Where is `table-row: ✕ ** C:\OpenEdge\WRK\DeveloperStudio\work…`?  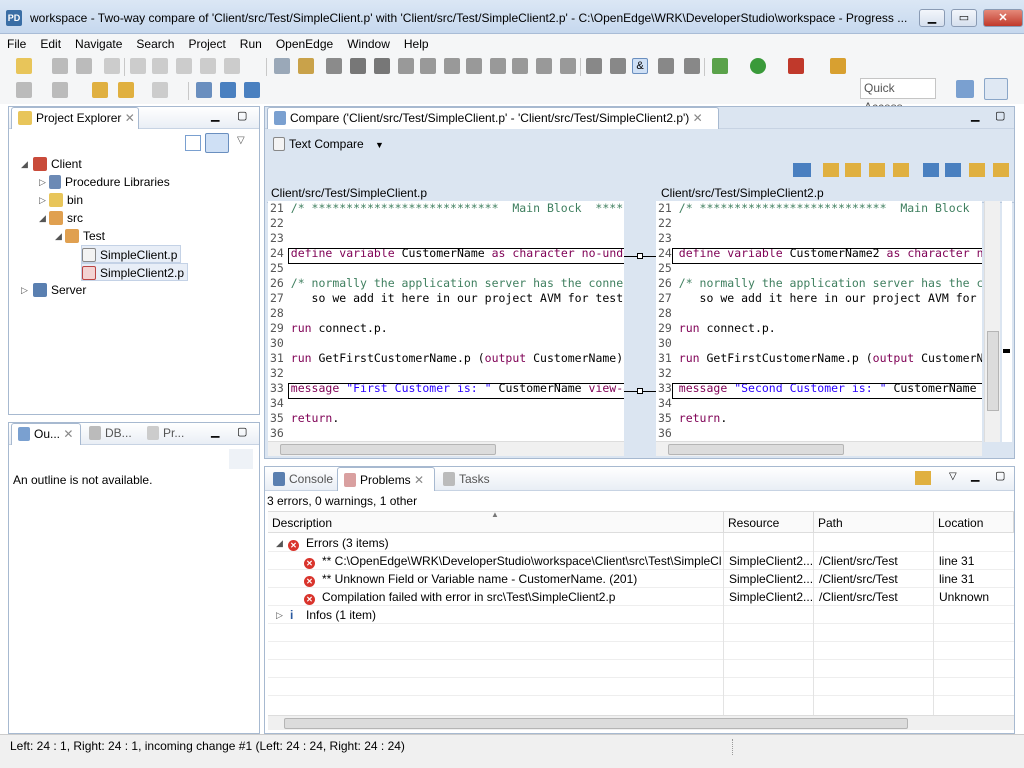
table-row: ✕ ** C:\OpenEdge\WRK\DeveloperStudio\work… is located at coordinates (641, 561).